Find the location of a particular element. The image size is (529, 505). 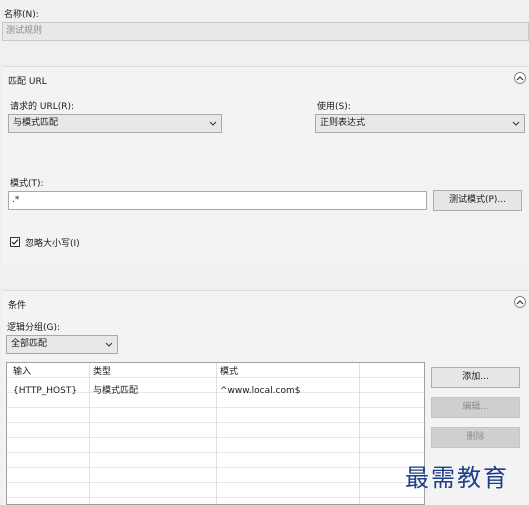

using-label: 使用(S): is located at coordinates (334, 107).